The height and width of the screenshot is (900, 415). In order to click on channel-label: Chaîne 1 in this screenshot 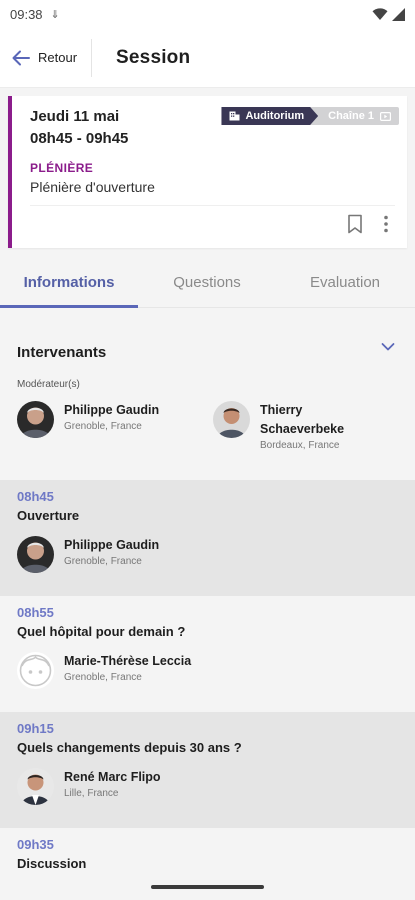, I will do `click(351, 116)`.